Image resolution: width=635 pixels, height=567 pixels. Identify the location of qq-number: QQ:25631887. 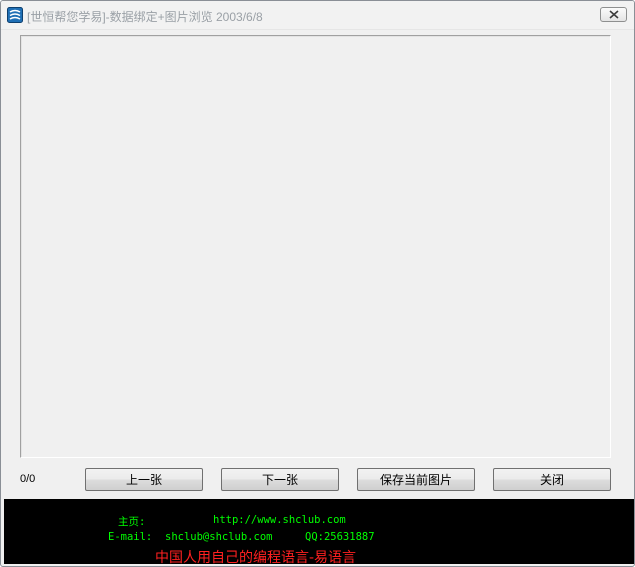
(340, 537).